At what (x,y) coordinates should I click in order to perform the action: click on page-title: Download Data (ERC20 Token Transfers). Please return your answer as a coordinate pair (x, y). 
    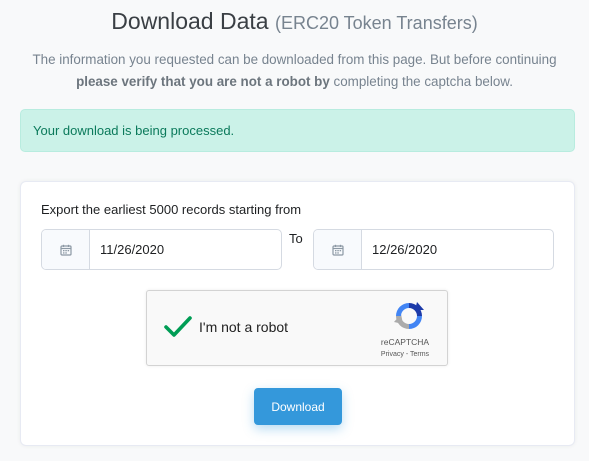
    Looking at the image, I should click on (294, 21).